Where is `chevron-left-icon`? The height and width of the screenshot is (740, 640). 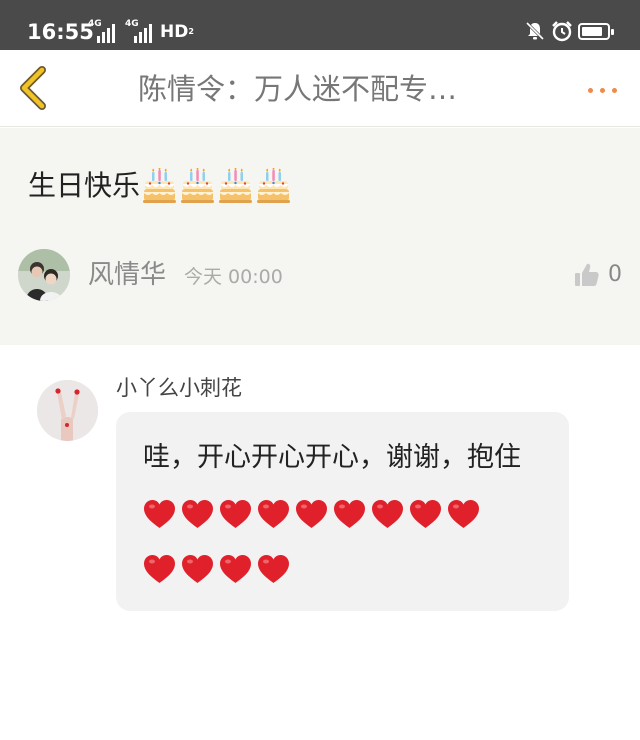
chevron-left-icon is located at coordinates (33, 88).